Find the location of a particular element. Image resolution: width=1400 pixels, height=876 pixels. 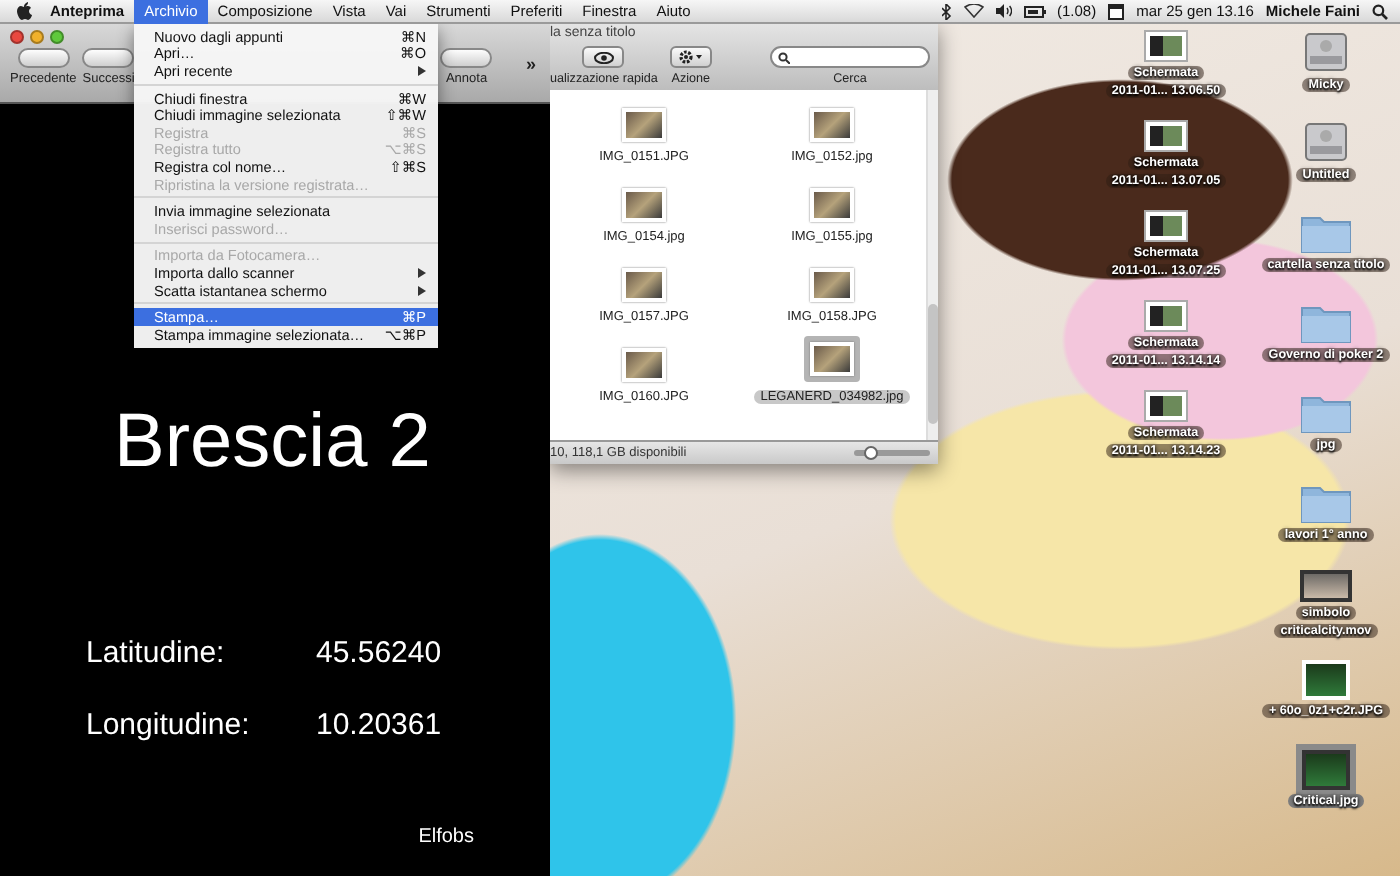

submenu-arrow-icon is located at coordinates (422, 70).